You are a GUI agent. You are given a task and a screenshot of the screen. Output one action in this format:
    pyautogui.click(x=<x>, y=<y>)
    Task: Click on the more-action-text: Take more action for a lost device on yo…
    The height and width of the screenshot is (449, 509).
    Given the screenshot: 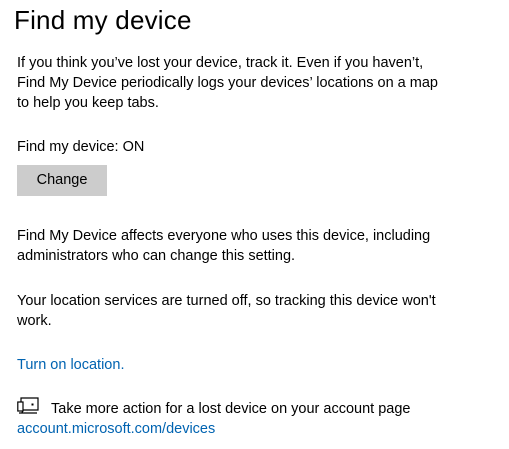 What is the action you would take?
    pyautogui.click(x=231, y=409)
    